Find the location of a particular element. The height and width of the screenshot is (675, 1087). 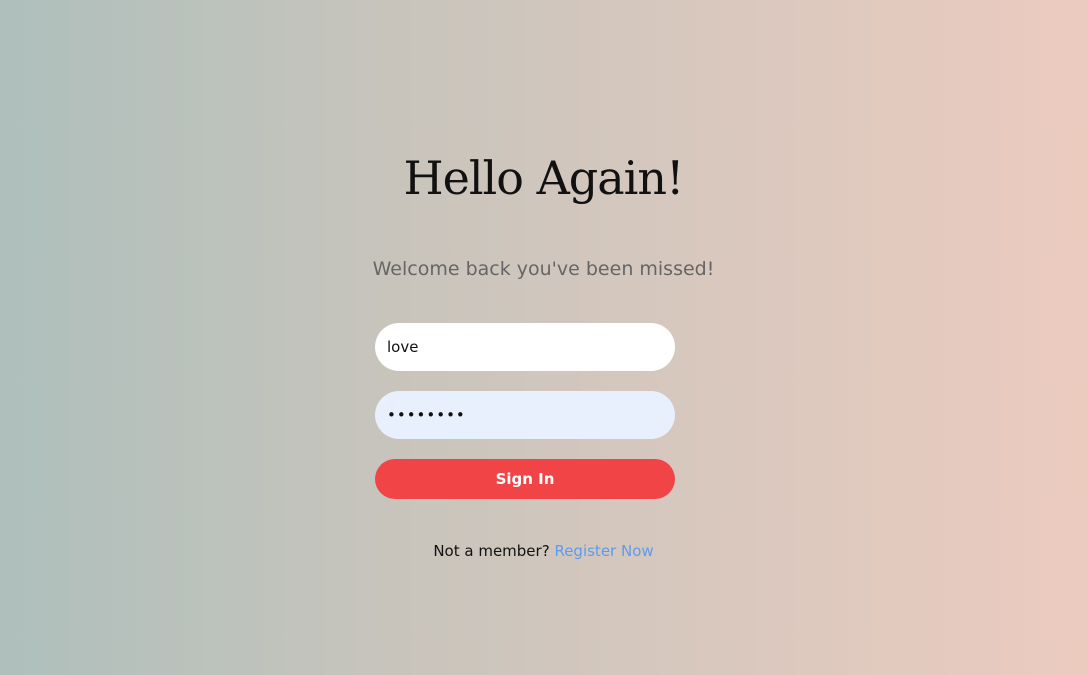

page-subtitle: Welcome back you've been missed! is located at coordinates (543, 269).